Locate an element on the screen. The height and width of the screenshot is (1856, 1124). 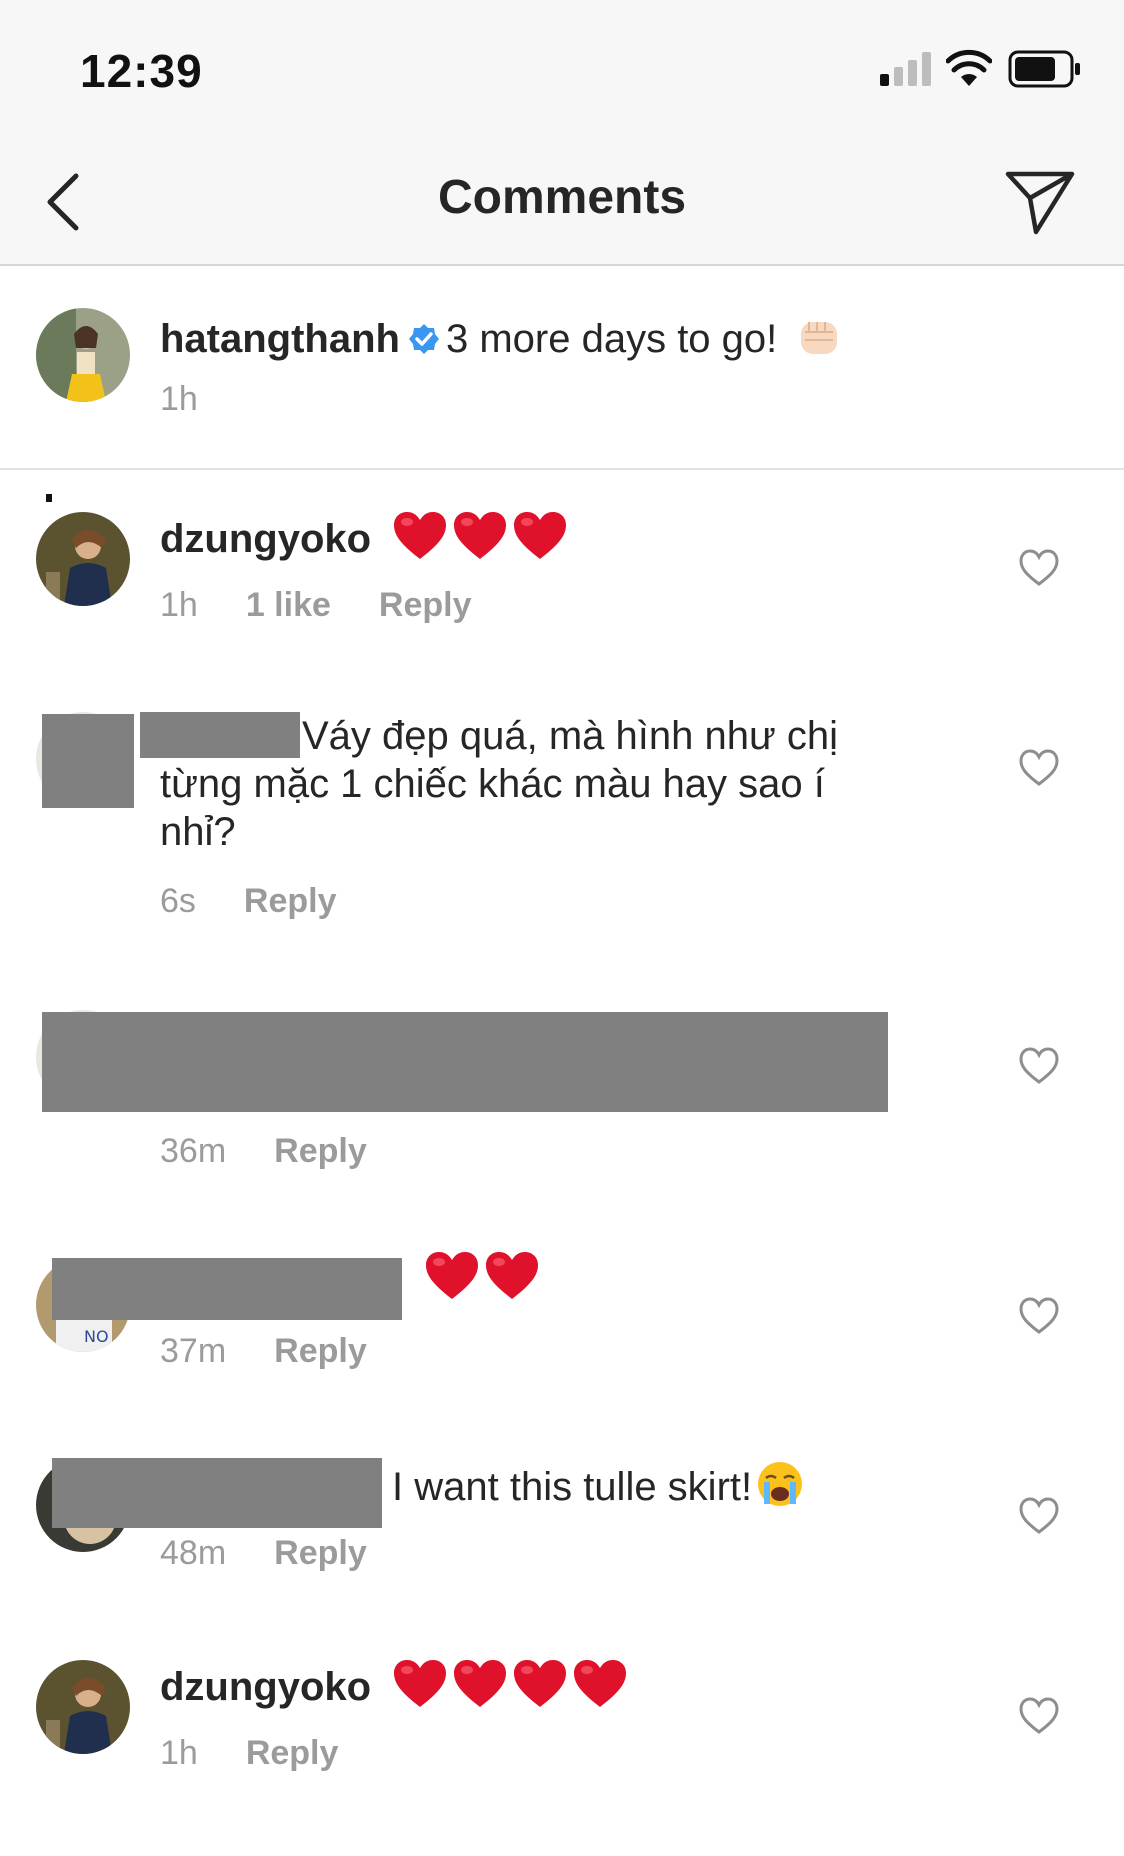
status-bar: 12:39 is located at coordinates (562, 70).